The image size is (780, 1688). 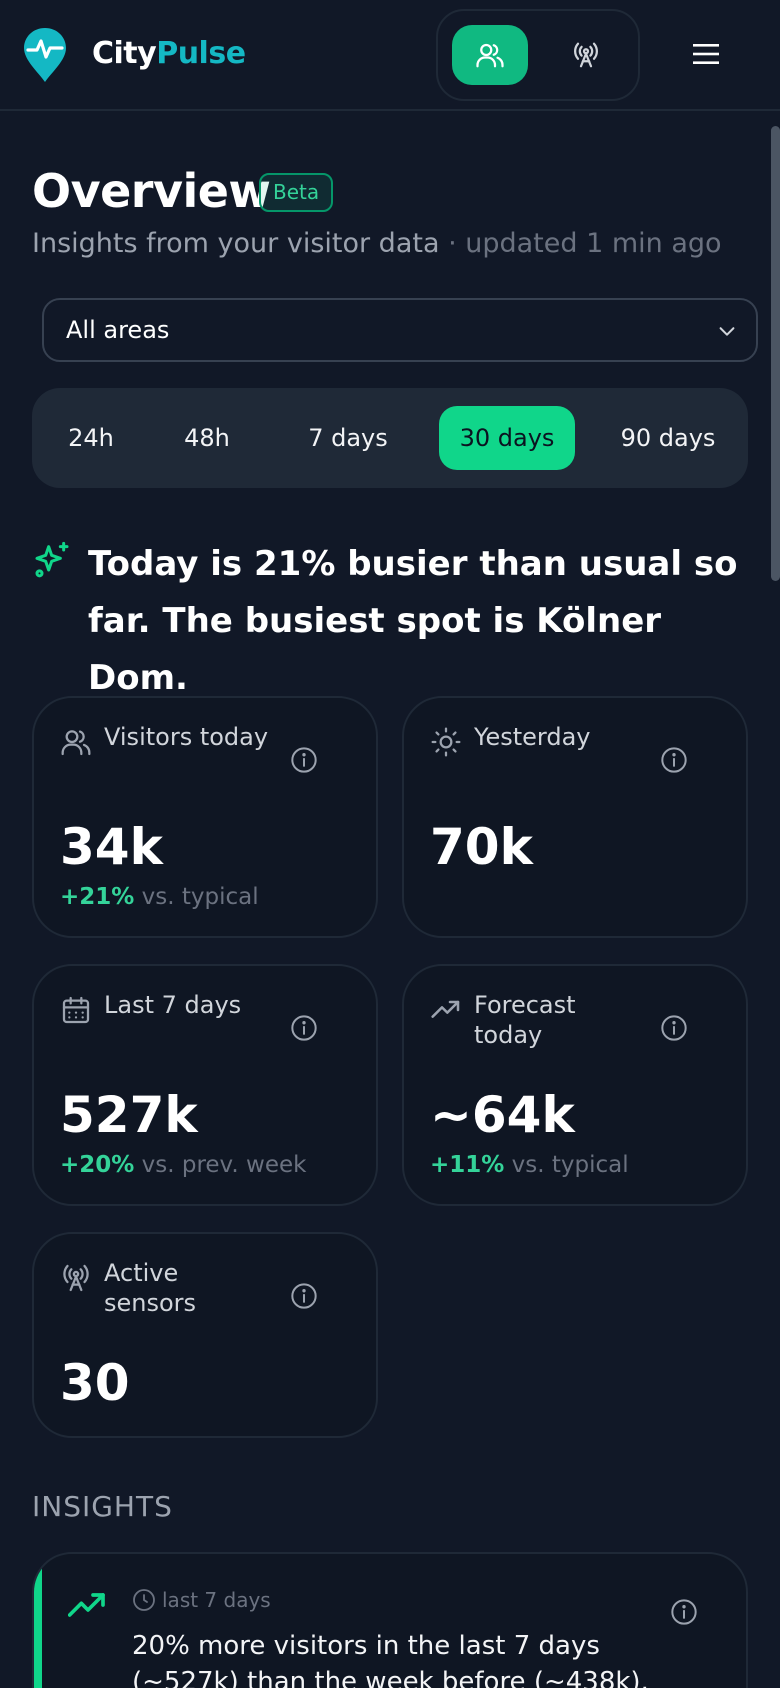 What do you see at coordinates (144, 1600) in the screenshot?
I see `clock-icon` at bounding box center [144, 1600].